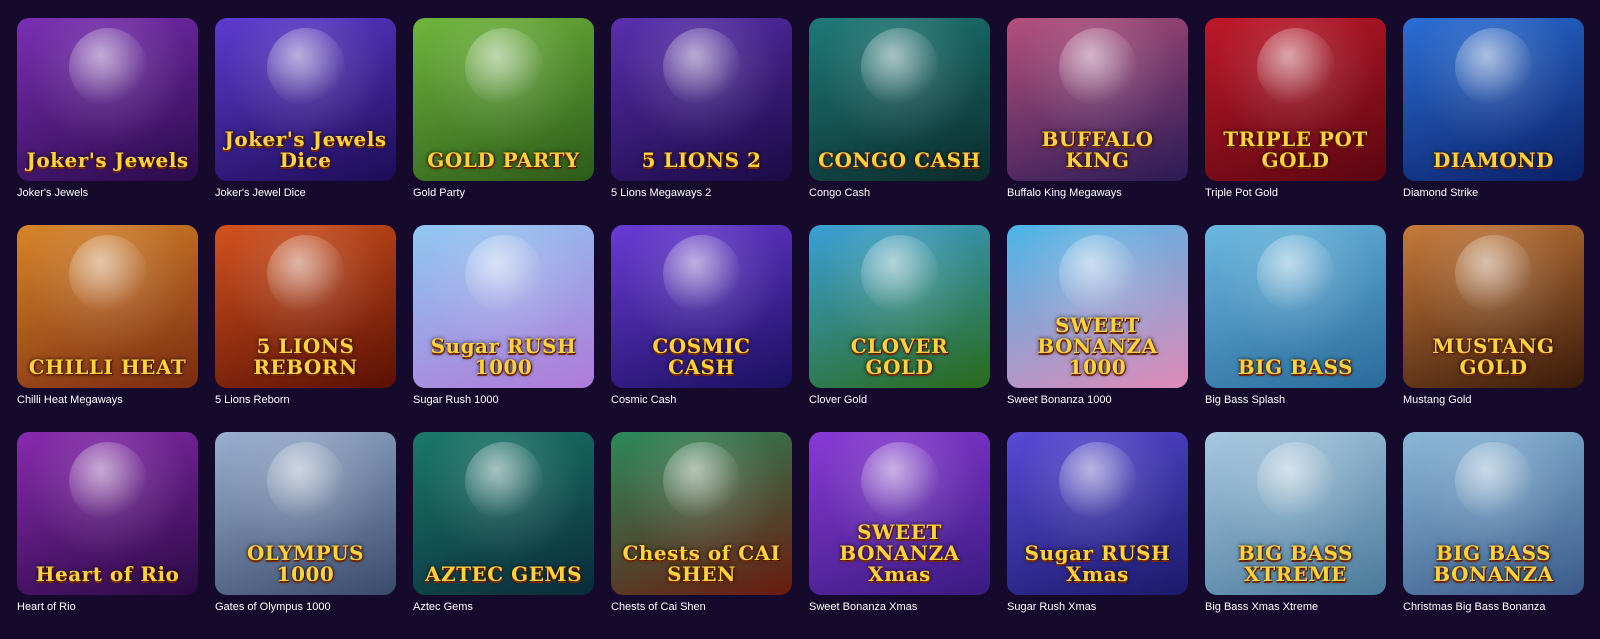  I want to click on game-thumbnail: MUSTANG GOLD, so click(1493, 306).